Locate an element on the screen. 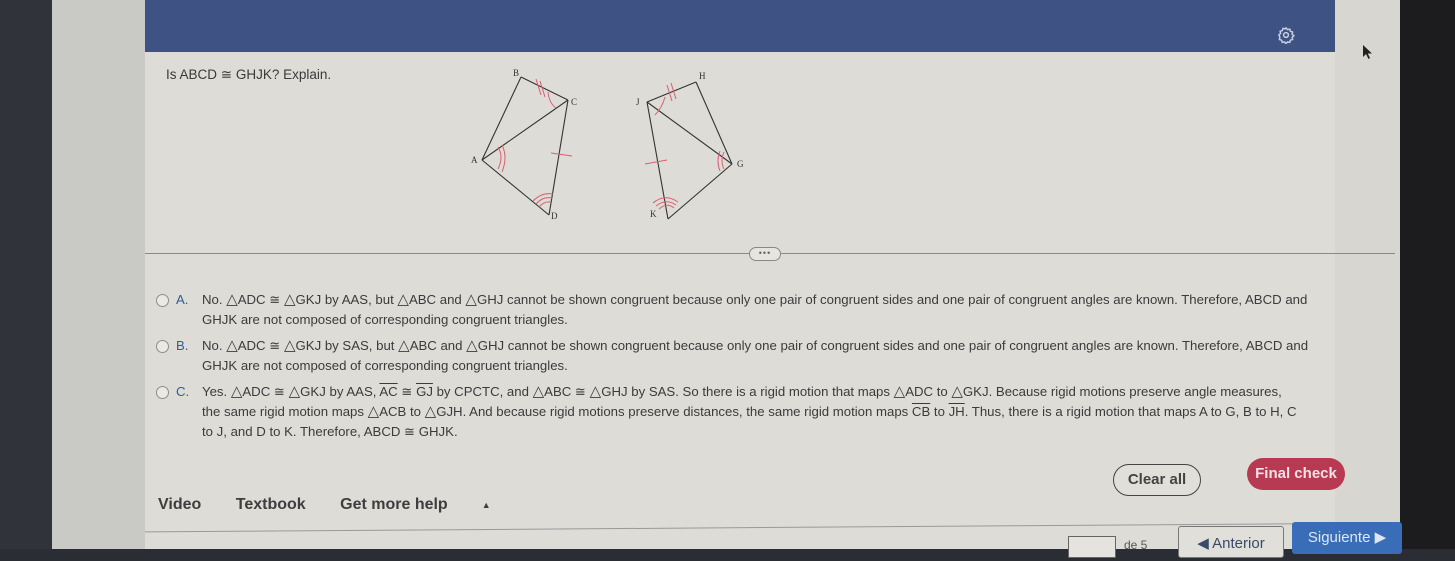 The width and height of the screenshot is (1455, 561). help-links: Video Textbook Get more help ▲ is located at coordinates (354, 505).